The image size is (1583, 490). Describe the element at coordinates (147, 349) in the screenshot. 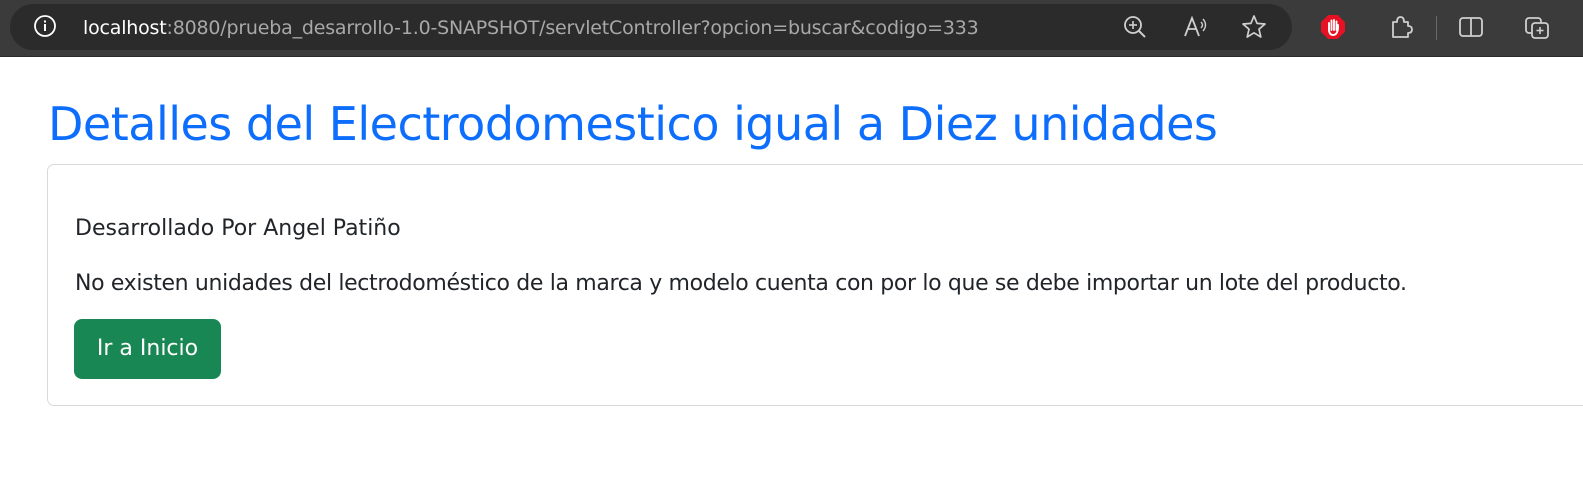

I see `home-button: Ir a Inicio` at that location.